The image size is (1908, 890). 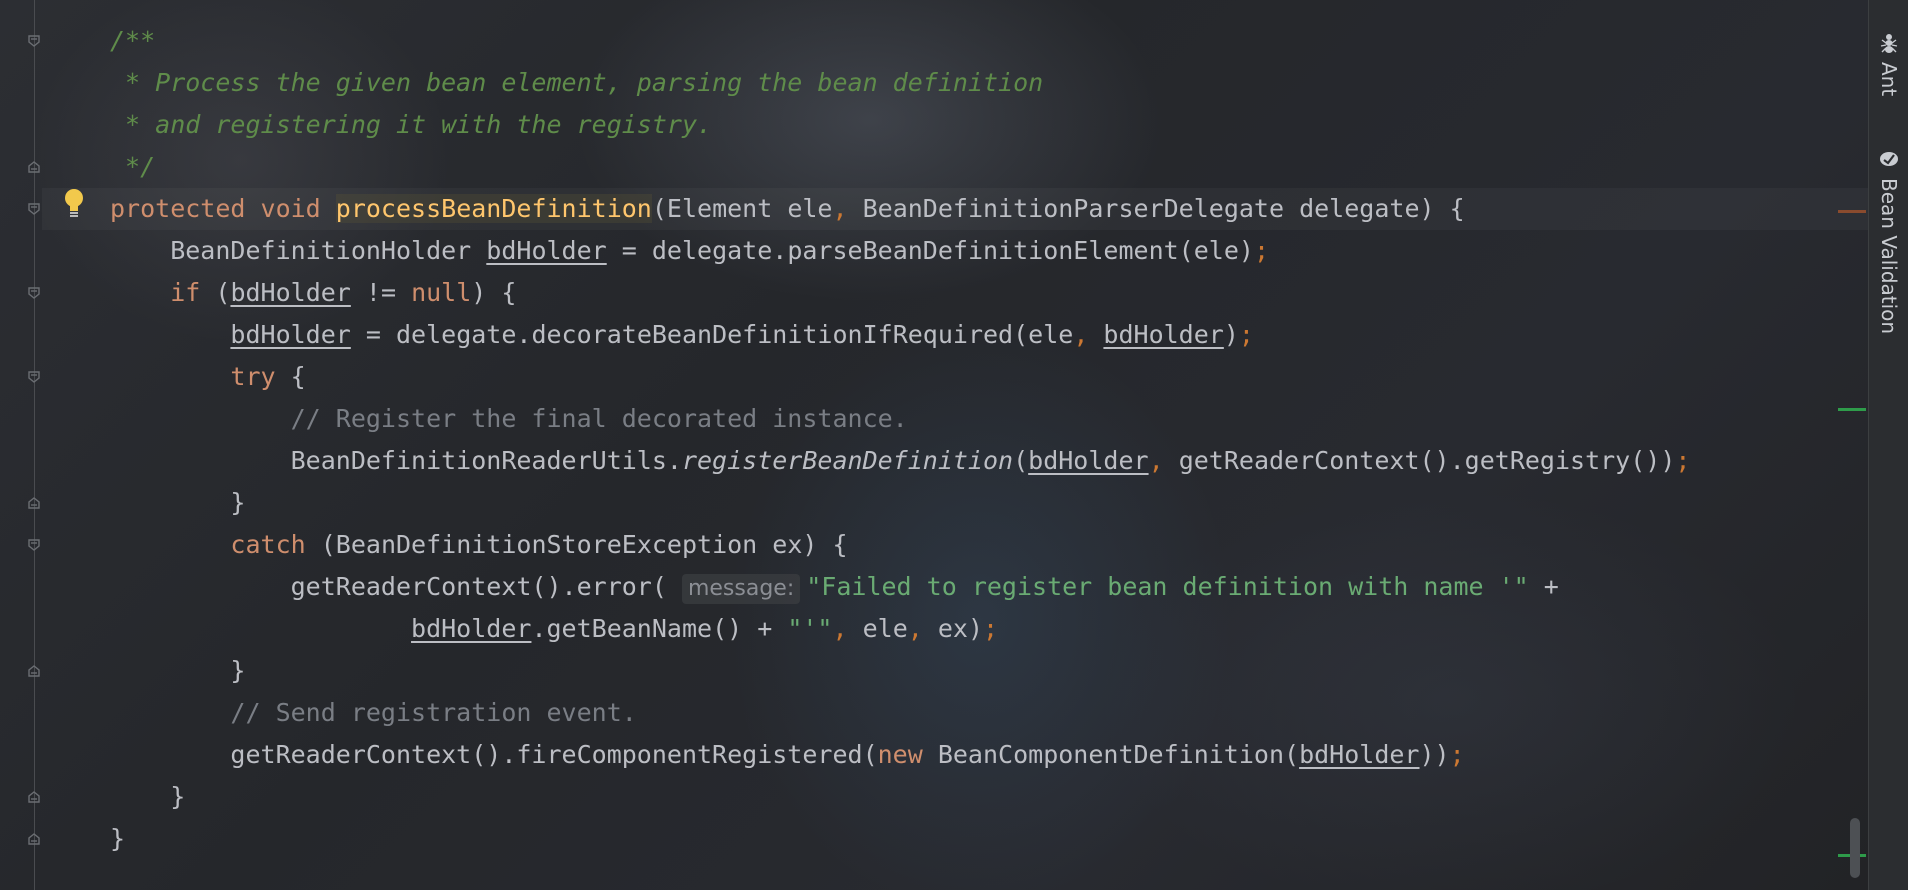 I want to click on keyword-token: if, so click(x=185, y=292).